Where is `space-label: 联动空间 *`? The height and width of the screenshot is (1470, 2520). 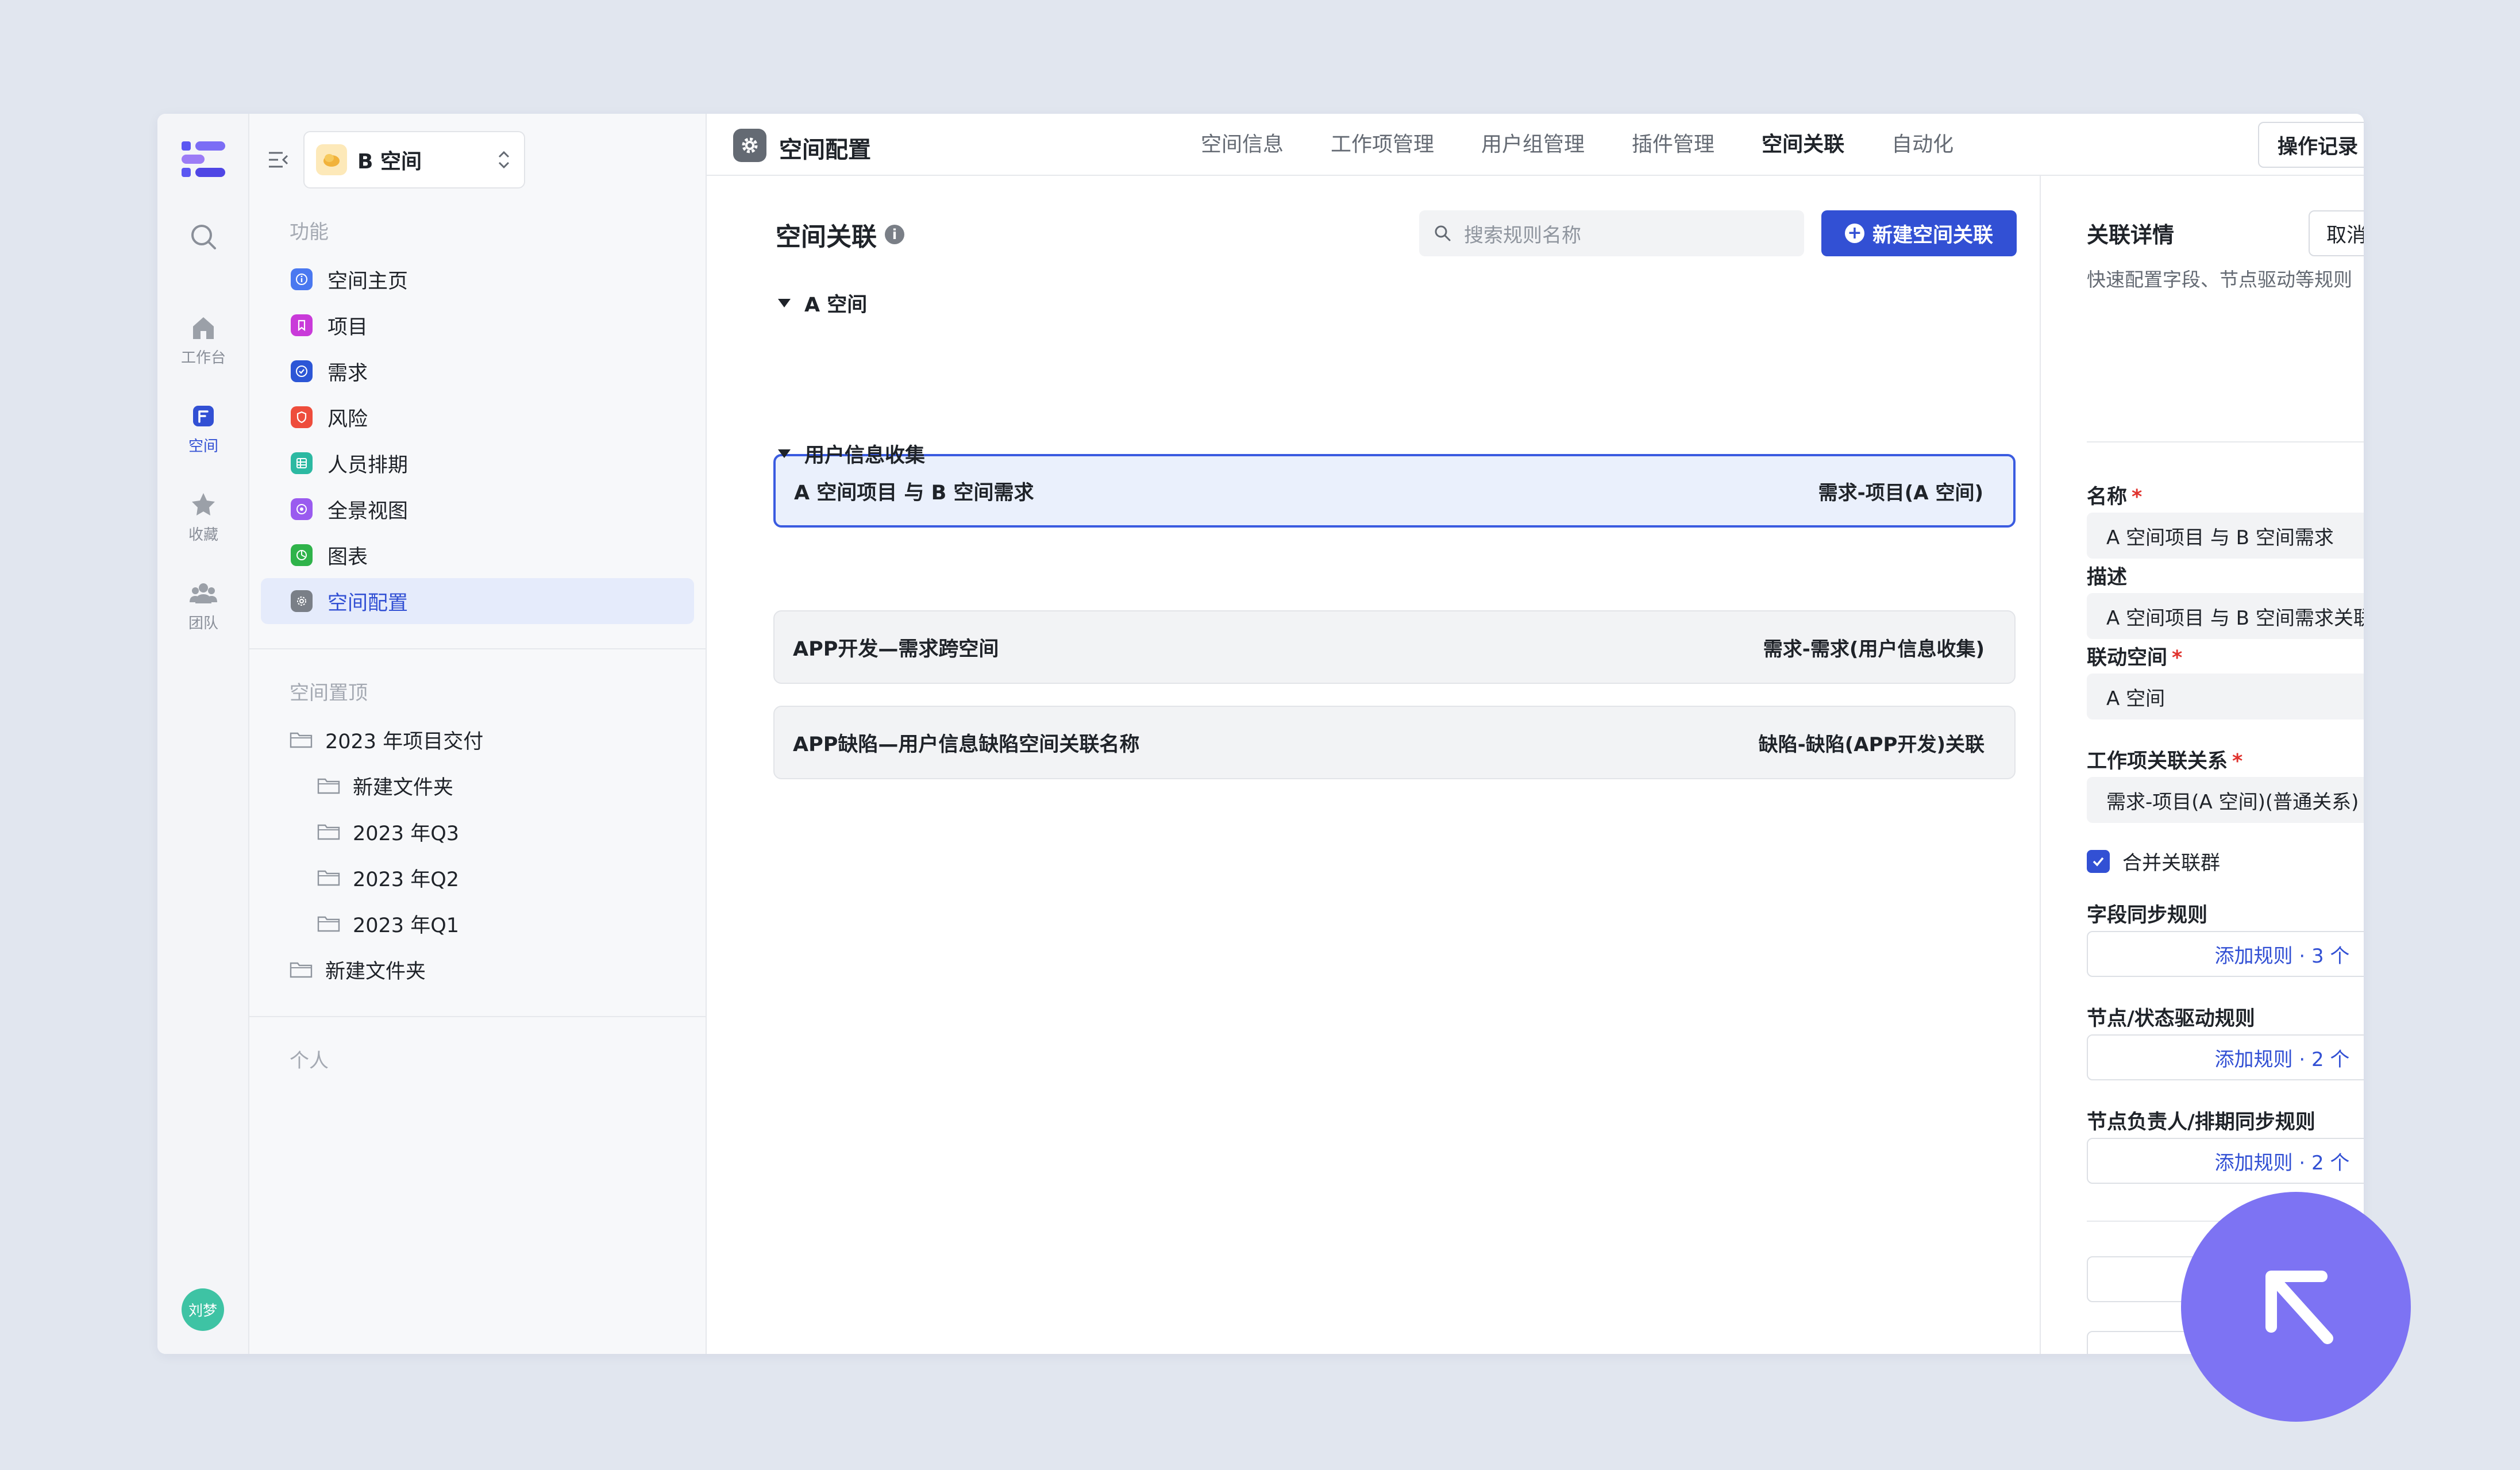
space-label: 联动空间 * is located at coordinates (2135, 656).